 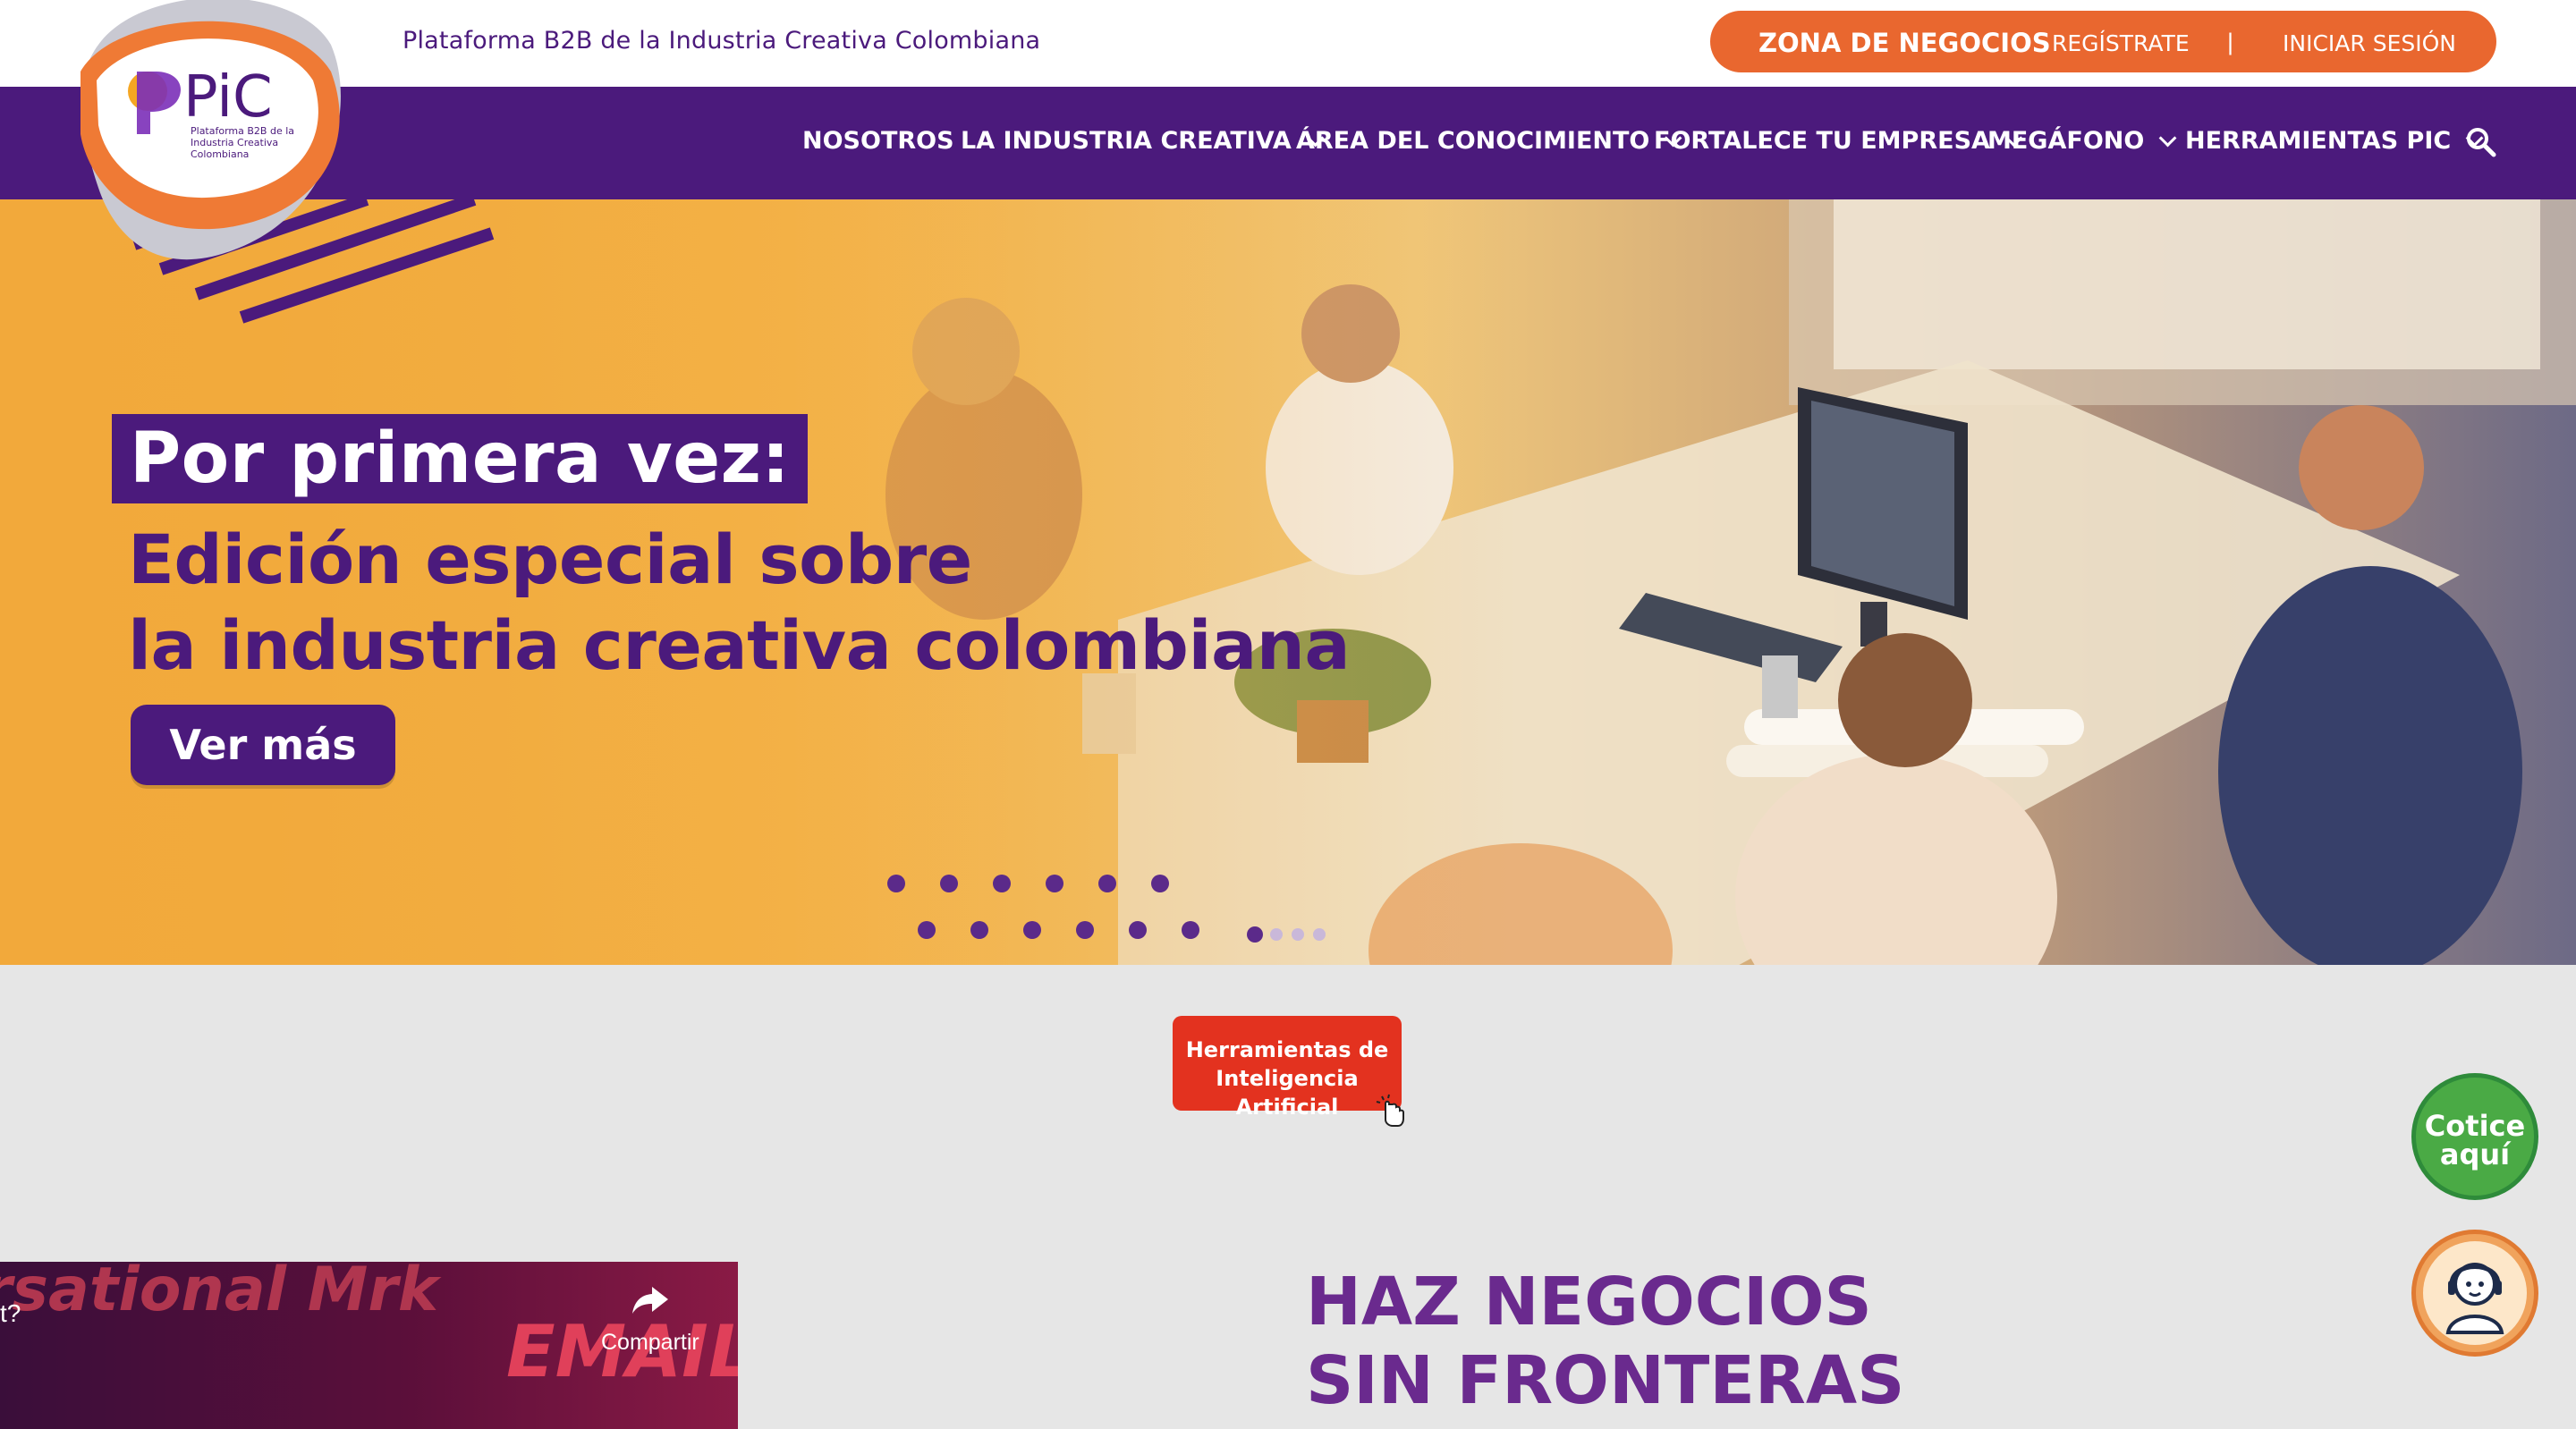 I want to click on slider-dot-active, so click(x=1255, y=934).